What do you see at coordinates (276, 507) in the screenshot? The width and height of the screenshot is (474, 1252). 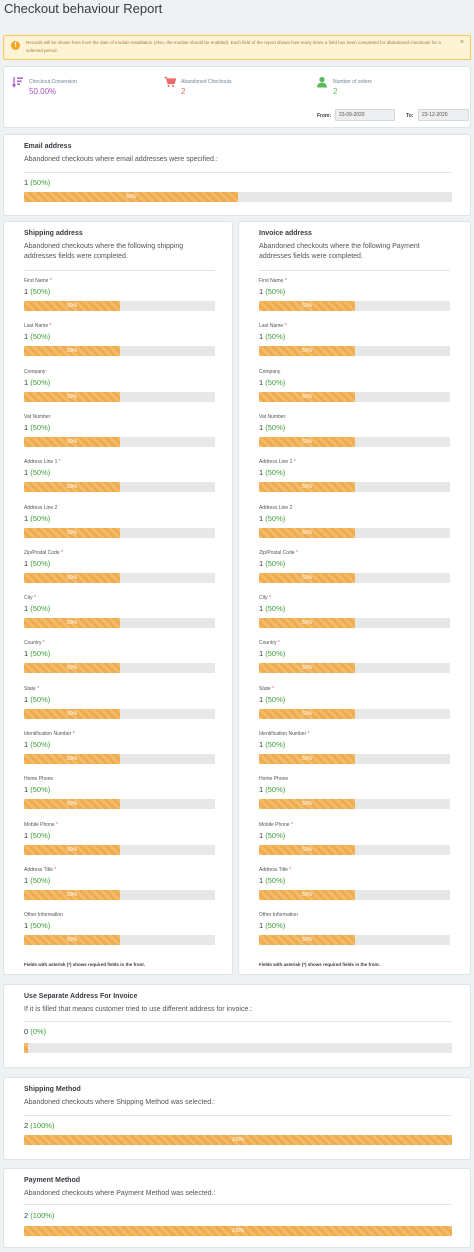 I see `field-name: Address Line 2` at bounding box center [276, 507].